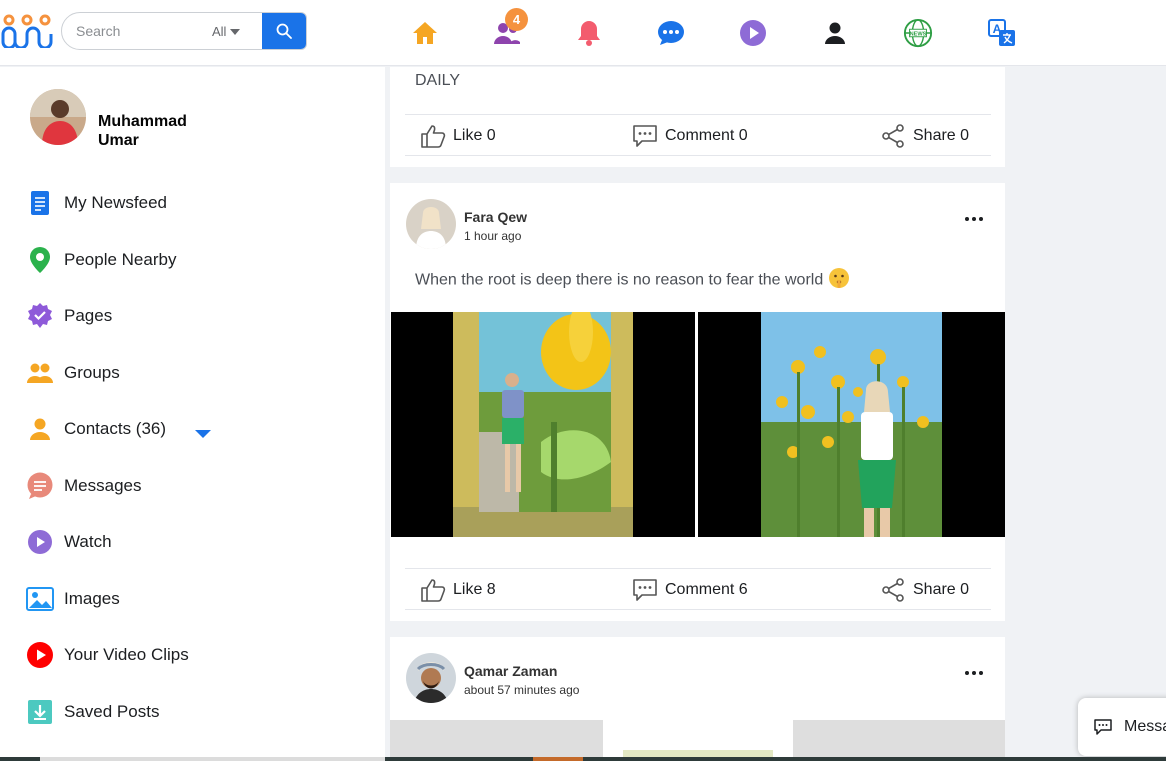 The image size is (1166, 761). I want to click on news-globe-icon: NEWS, so click(918, 33).